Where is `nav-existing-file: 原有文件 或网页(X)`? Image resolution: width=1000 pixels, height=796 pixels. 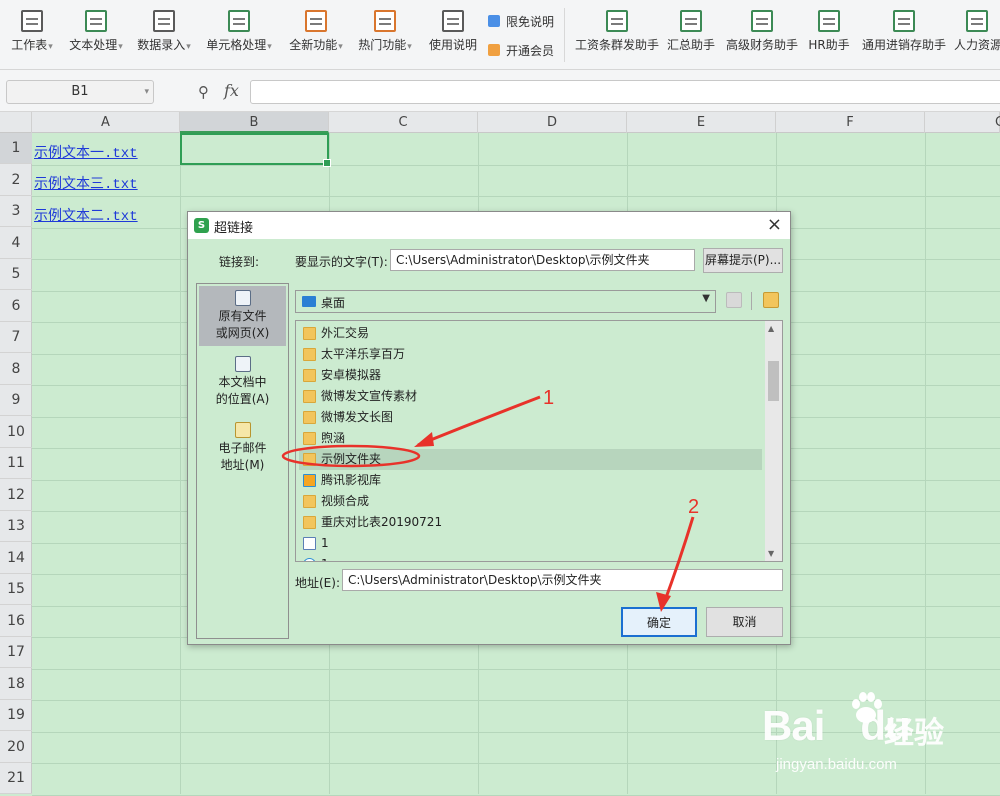
nav-existing-file: 原有文件 或网页(X) is located at coordinates (242, 316).